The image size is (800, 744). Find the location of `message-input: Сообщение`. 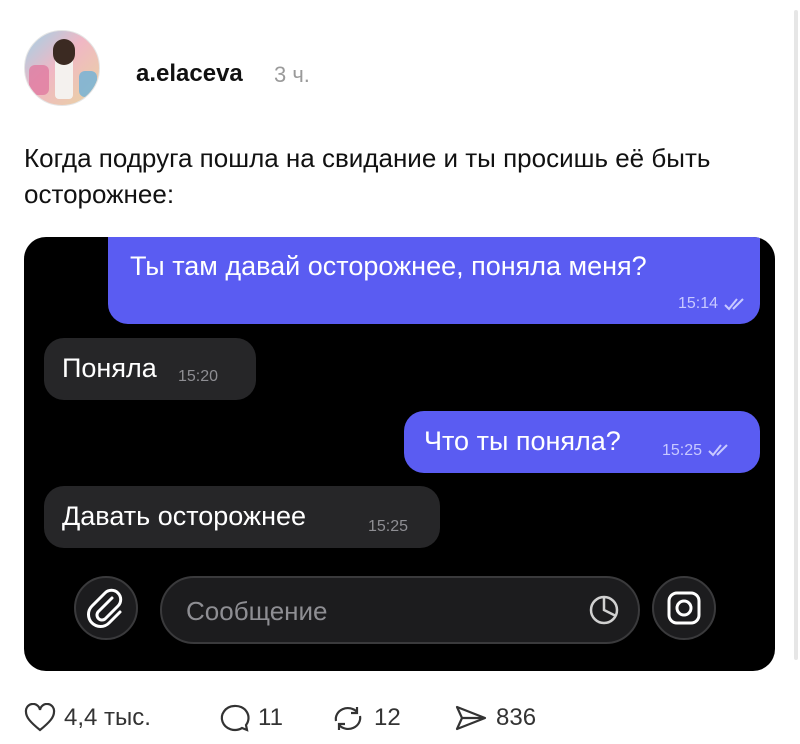

message-input: Сообщение is located at coordinates (400, 610).